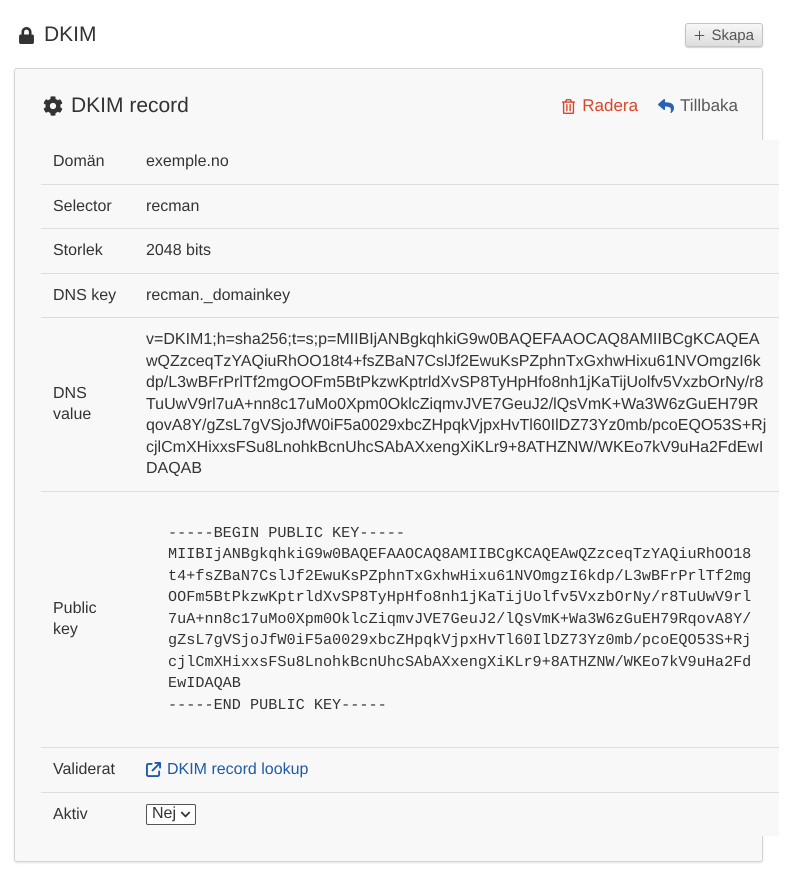  I want to click on card-title: DKIM record, so click(130, 106).